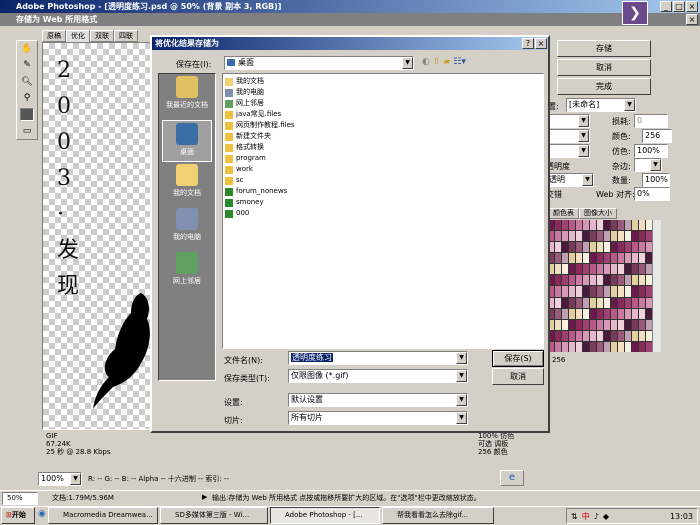 This screenshot has width=700, height=525. What do you see at coordinates (20, 498) in the screenshot?
I see `status-zoom: 50%` at bounding box center [20, 498].